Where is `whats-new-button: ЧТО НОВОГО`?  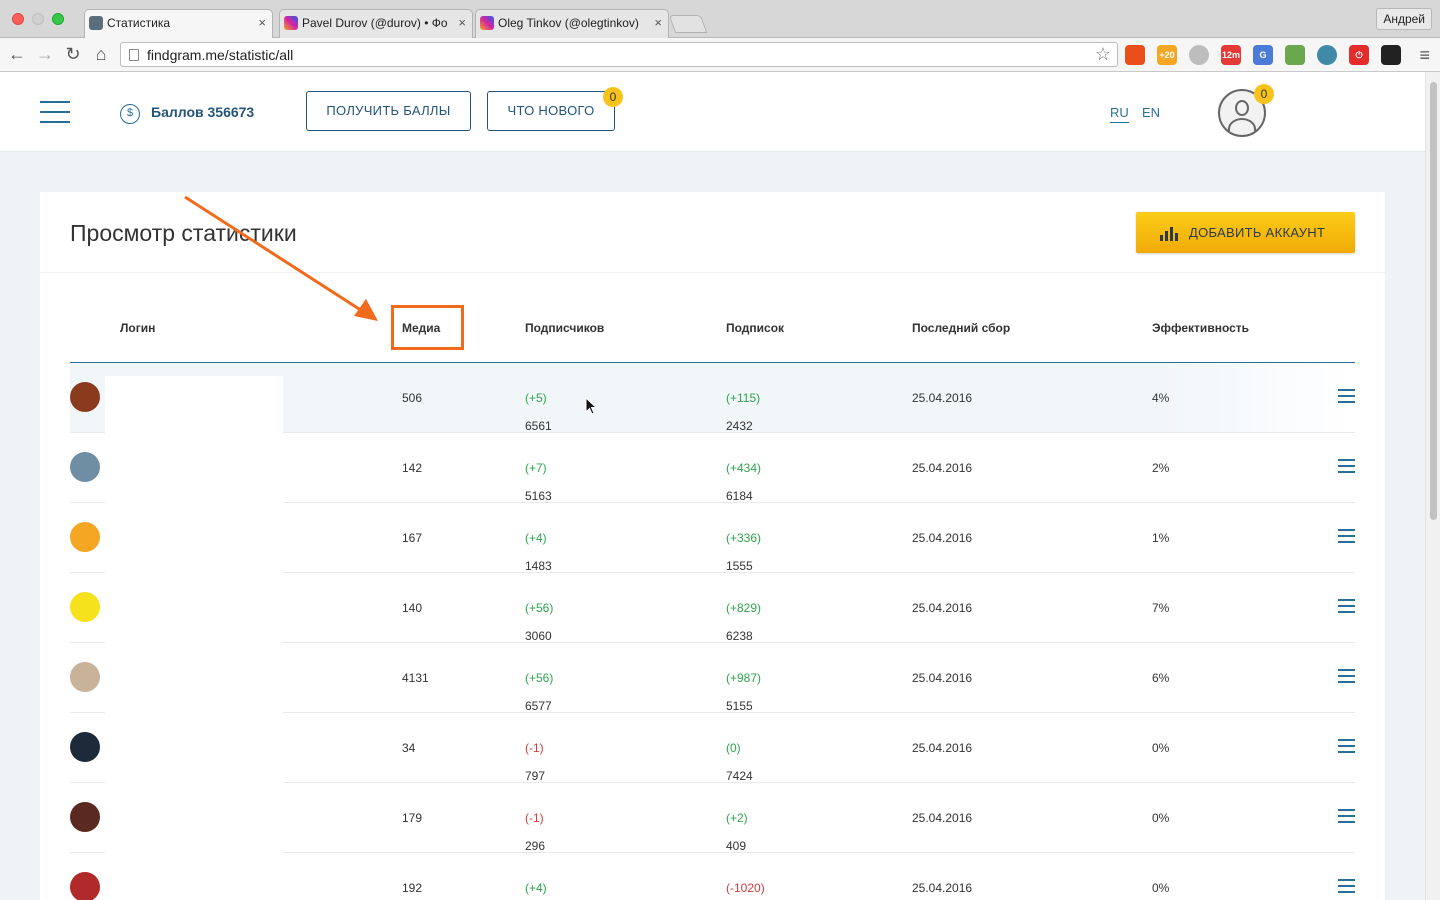 whats-new-button: ЧТО НОВОГО is located at coordinates (551, 111).